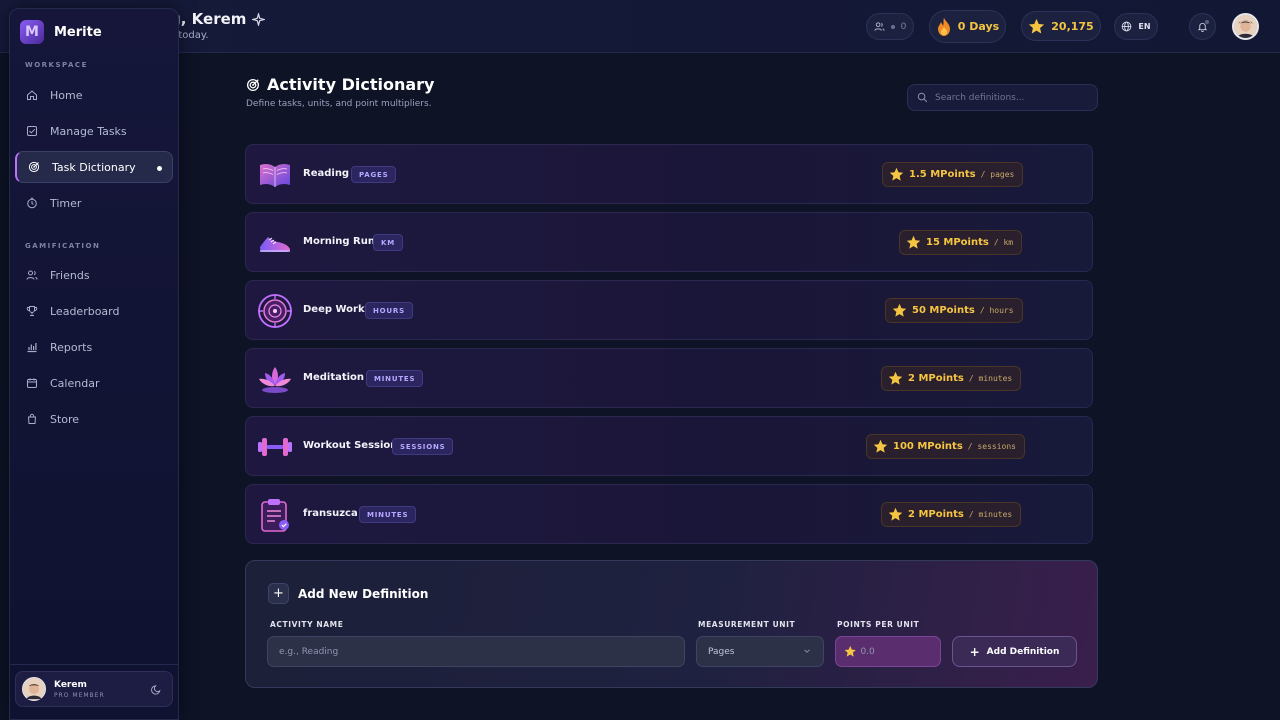  I want to click on list-item: Deep Work HOURS 50 MPoints / hours, so click(669, 310).